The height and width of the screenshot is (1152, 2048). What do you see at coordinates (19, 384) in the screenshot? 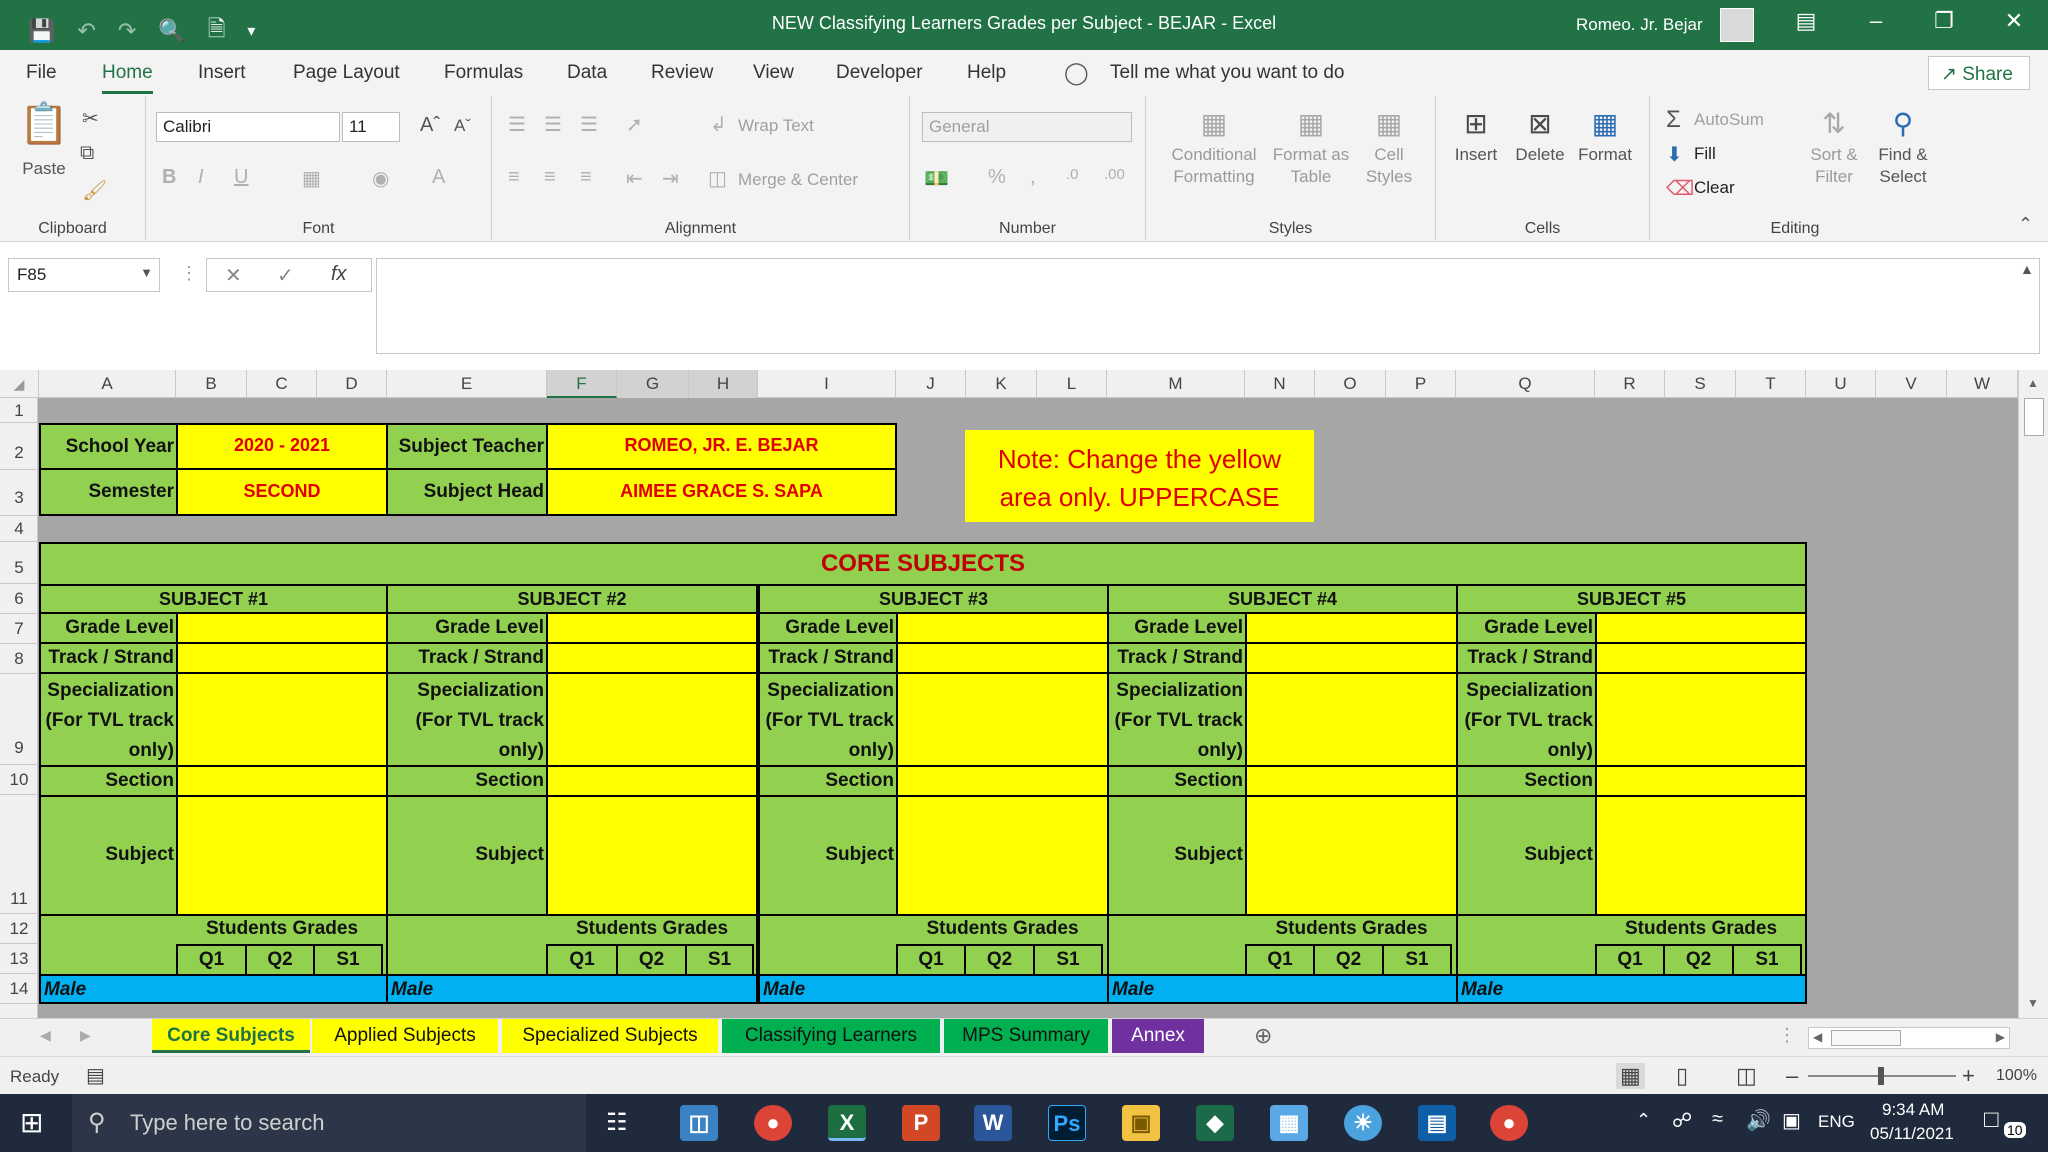
I see `select-all-corner: ◢` at bounding box center [19, 384].